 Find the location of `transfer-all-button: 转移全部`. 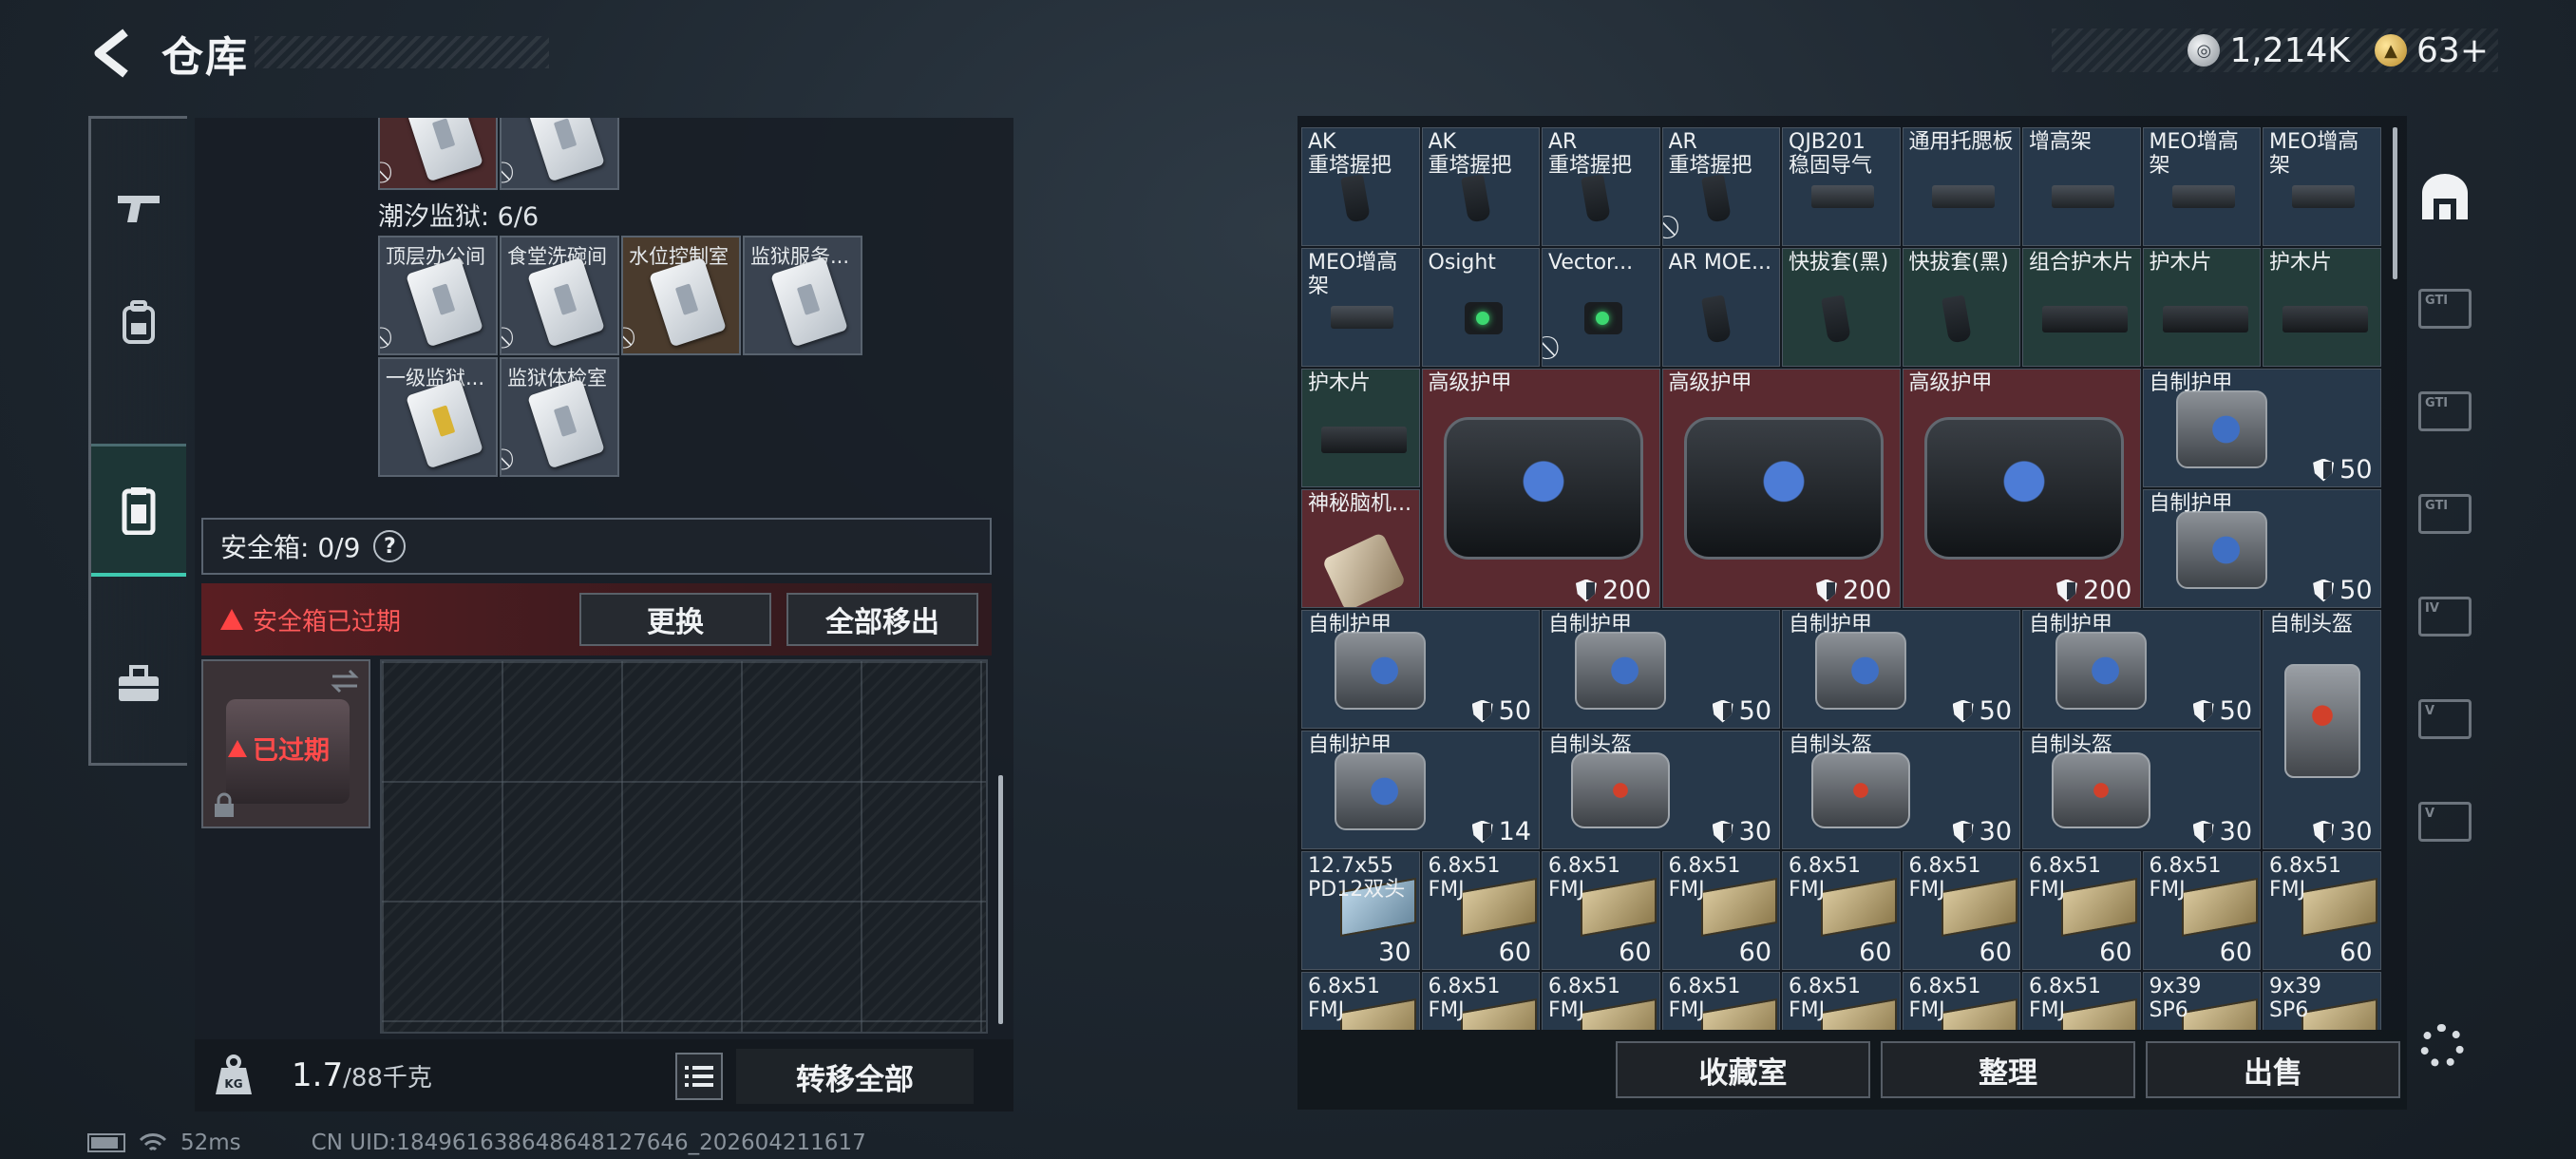

transfer-all-button: 转移全部 is located at coordinates (855, 1076).